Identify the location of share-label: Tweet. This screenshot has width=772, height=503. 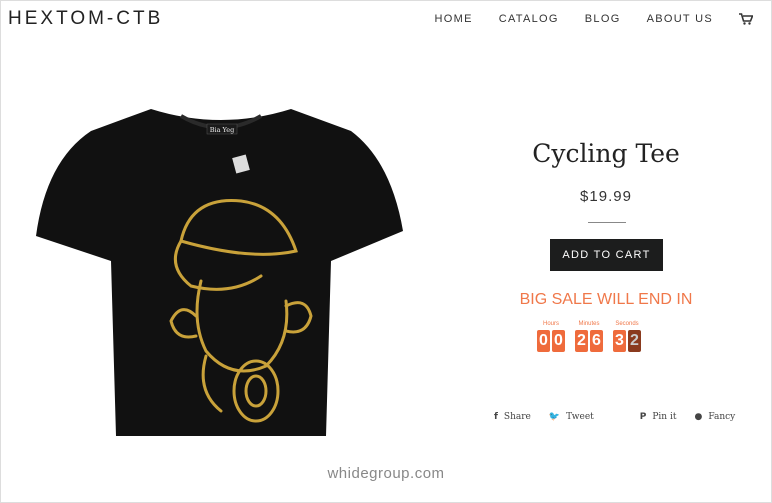
(580, 417).